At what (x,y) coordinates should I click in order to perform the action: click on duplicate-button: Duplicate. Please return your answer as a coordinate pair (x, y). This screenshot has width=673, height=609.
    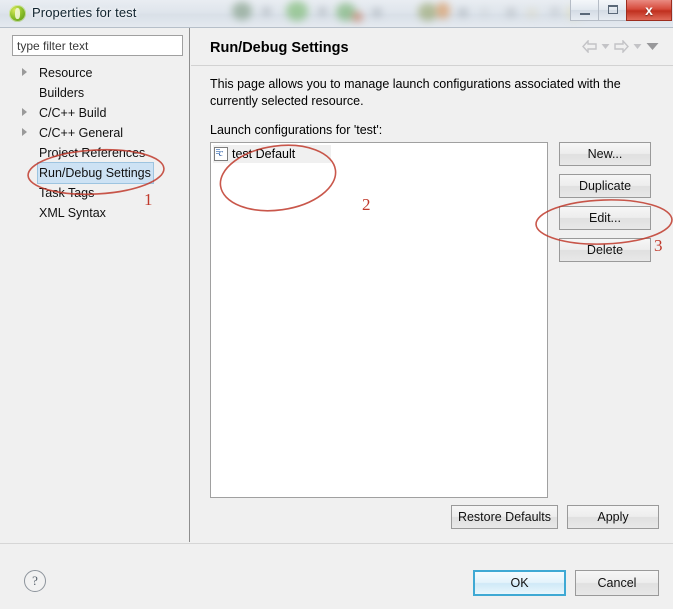
    Looking at the image, I should click on (605, 186).